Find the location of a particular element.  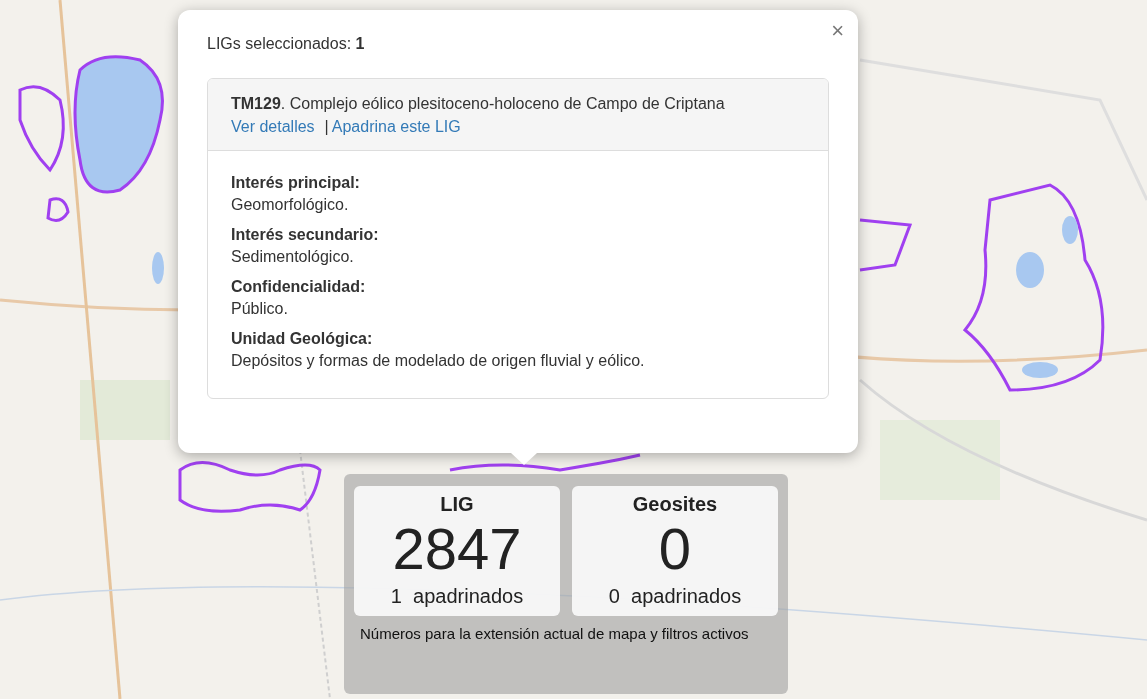

stat-title: Geosites is located at coordinates (675, 504).